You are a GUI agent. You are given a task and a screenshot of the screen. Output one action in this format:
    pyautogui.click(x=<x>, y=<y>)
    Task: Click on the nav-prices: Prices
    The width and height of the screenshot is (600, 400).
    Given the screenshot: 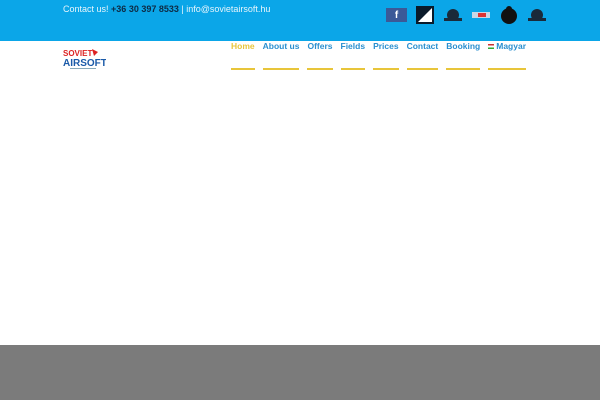 What is the action you would take?
    pyautogui.click(x=386, y=55)
    